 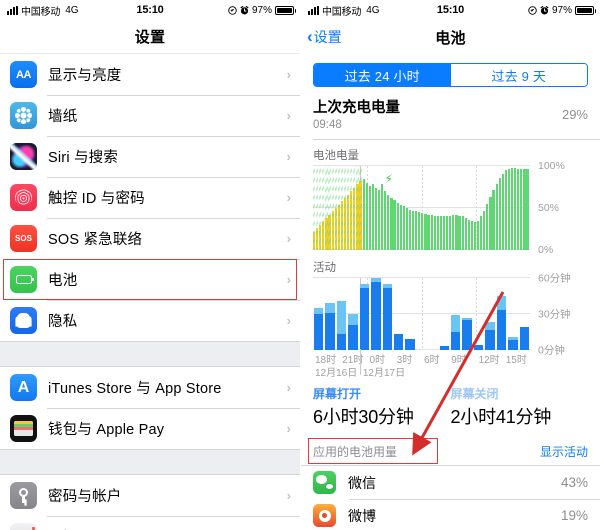 I want to click on screen-usage-summary: 屏幕打开 6小时30分钟 屏幕关闭 2小时41分钟, so click(x=450, y=405).